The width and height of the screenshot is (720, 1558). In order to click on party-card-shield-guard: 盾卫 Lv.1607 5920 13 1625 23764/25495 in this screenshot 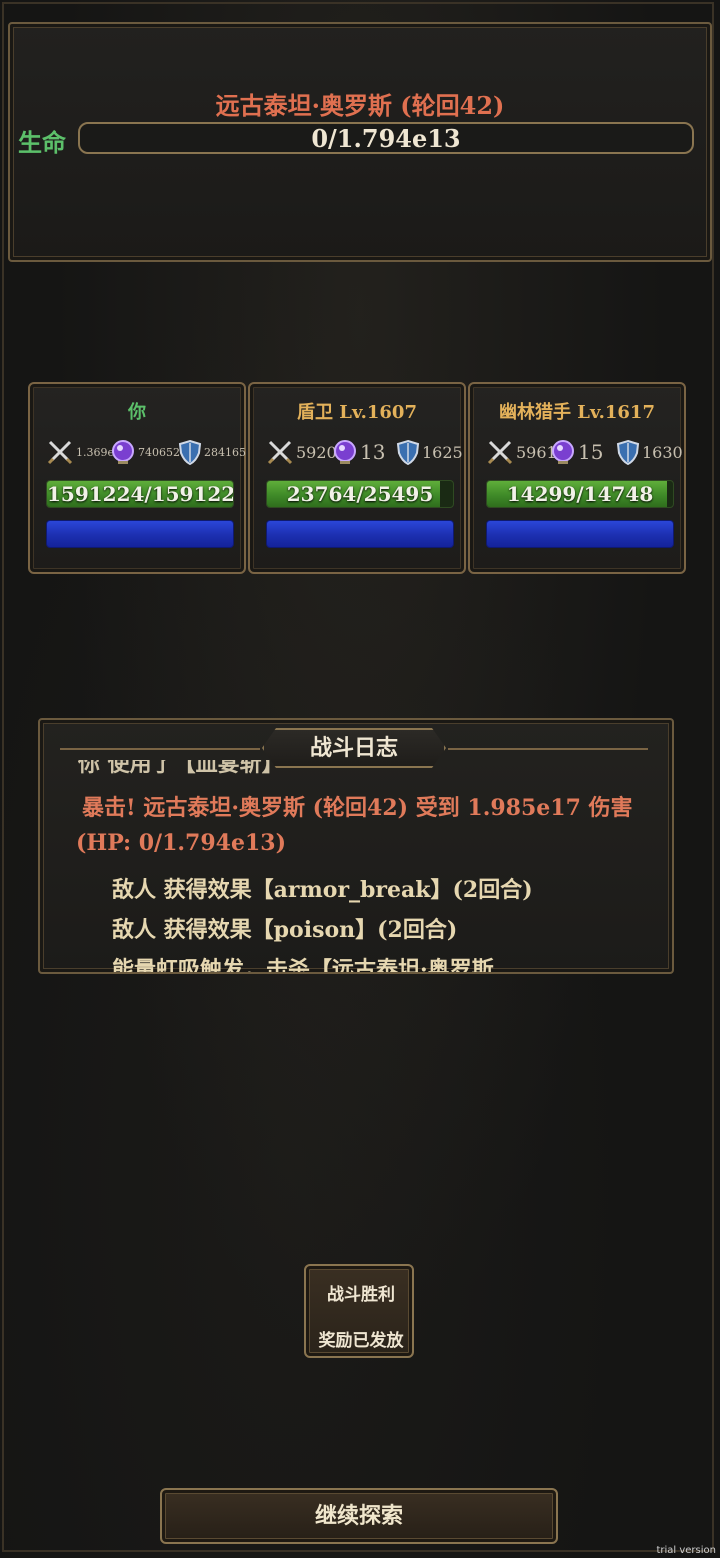, I will do `click(357, 478)`.